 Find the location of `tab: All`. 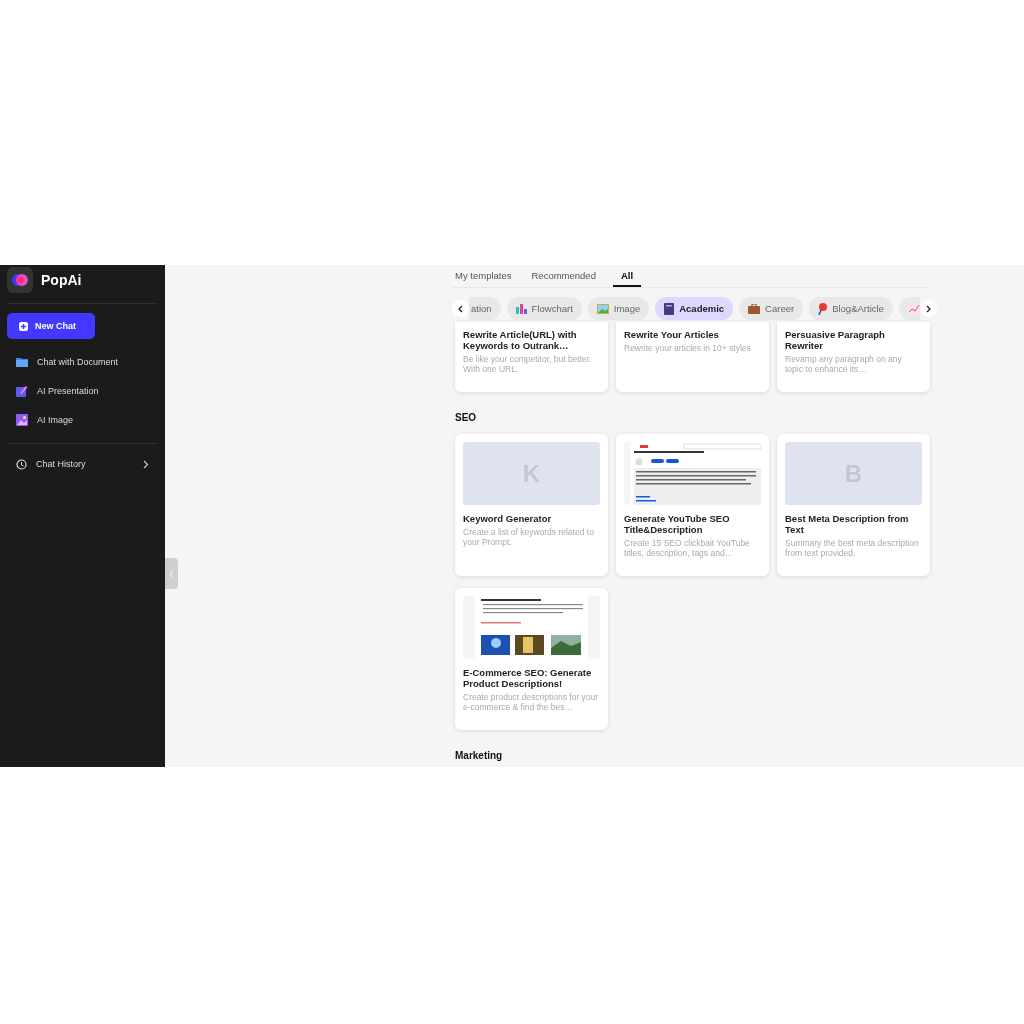

tab: All is located at coordinates (627, 276).